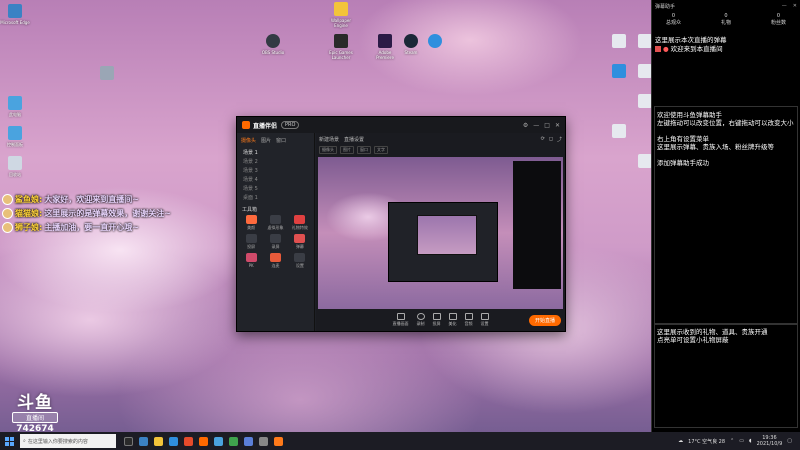  What do you see at coordinates (385, 41) in the screenshot?
I see `premiere-icon` at bounding box center [385, 41].